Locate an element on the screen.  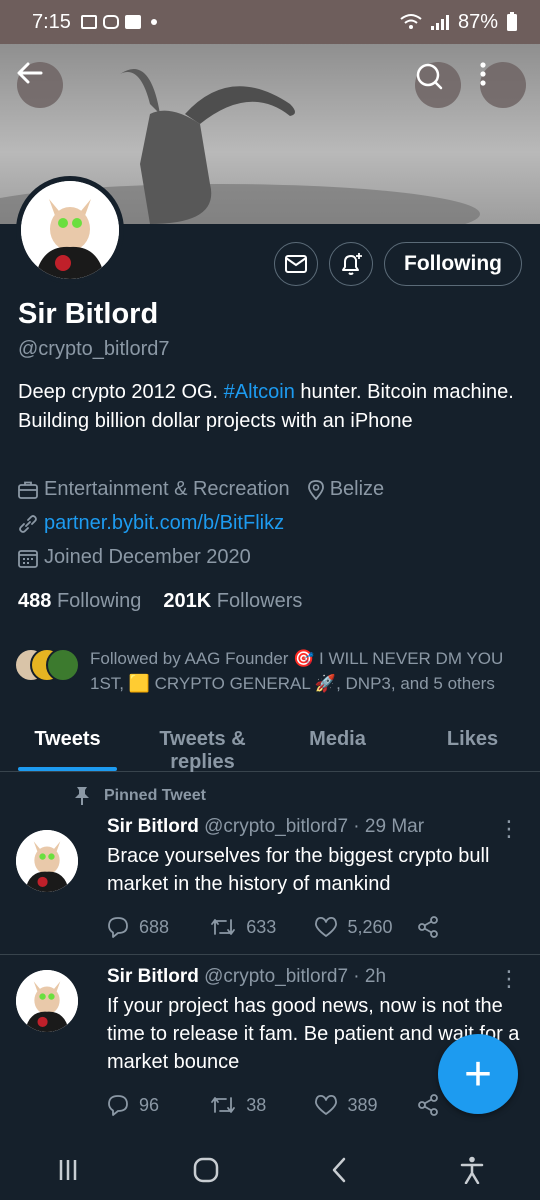
profile-location: Belize is located at coordinates (357, 489).